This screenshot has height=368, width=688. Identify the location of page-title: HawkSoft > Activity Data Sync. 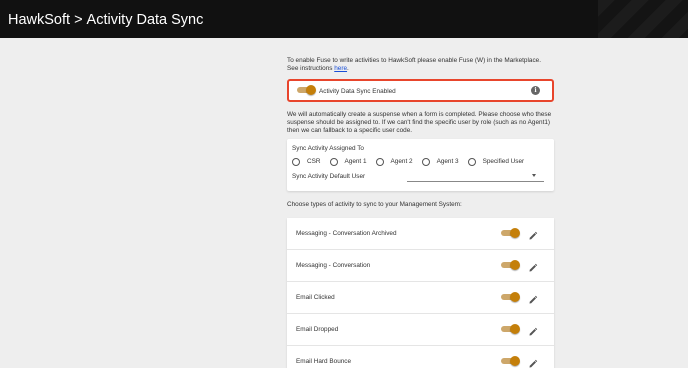
(105, 20).